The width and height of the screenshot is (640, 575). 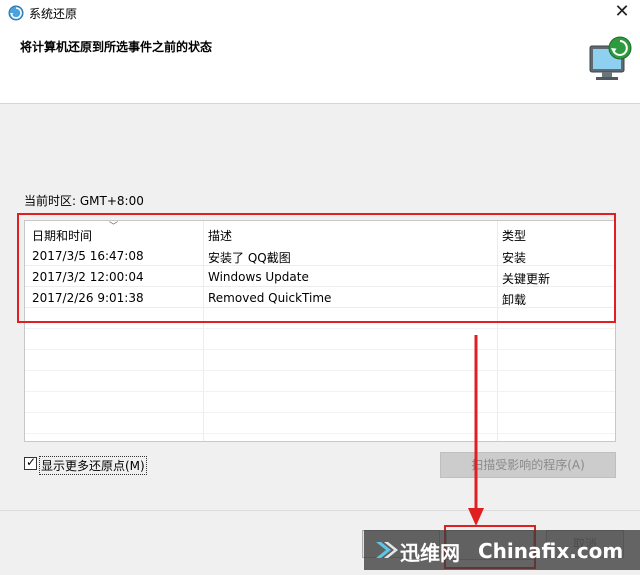 What do you see at coordinates (514, 235) in the screenshot?
I see `column-header-type: 类型` at bounding box center [514, 235].